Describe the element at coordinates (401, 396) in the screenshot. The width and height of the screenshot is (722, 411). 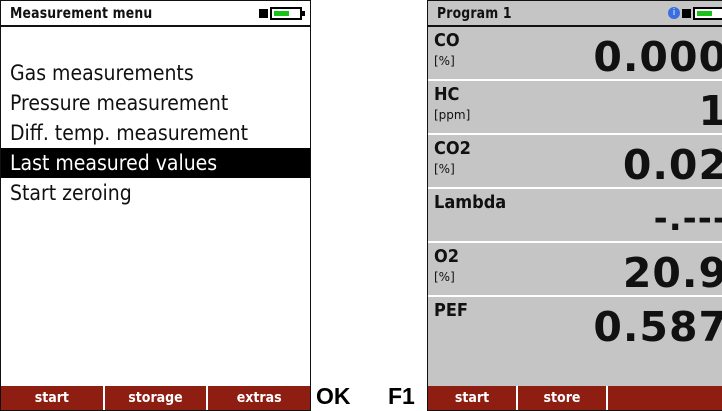
I see `f1-key-label: F1` at that location.